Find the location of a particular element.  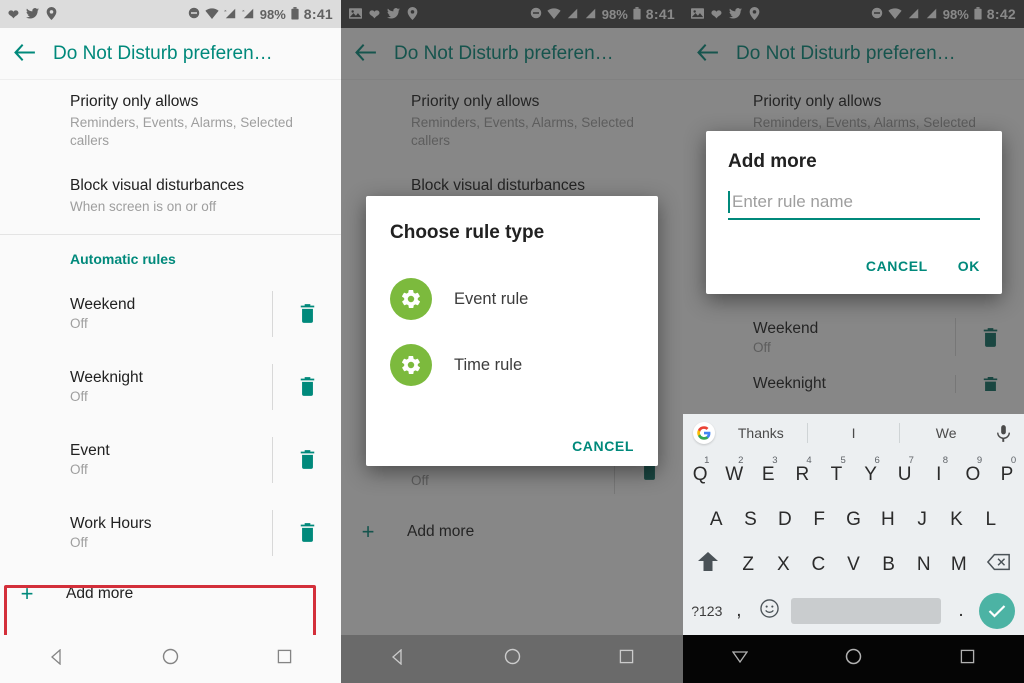

key-o: 9O is located at coordinates (973, 470).